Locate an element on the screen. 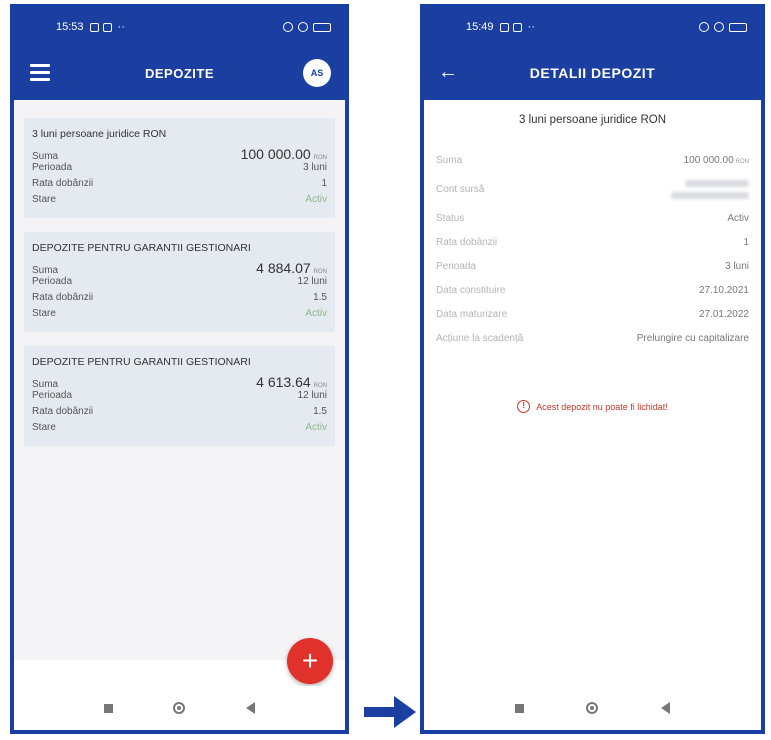 The width and height of the screenshot is (771, 740). status-bar: 15:53 ·· is located at coordinates (179, 27).